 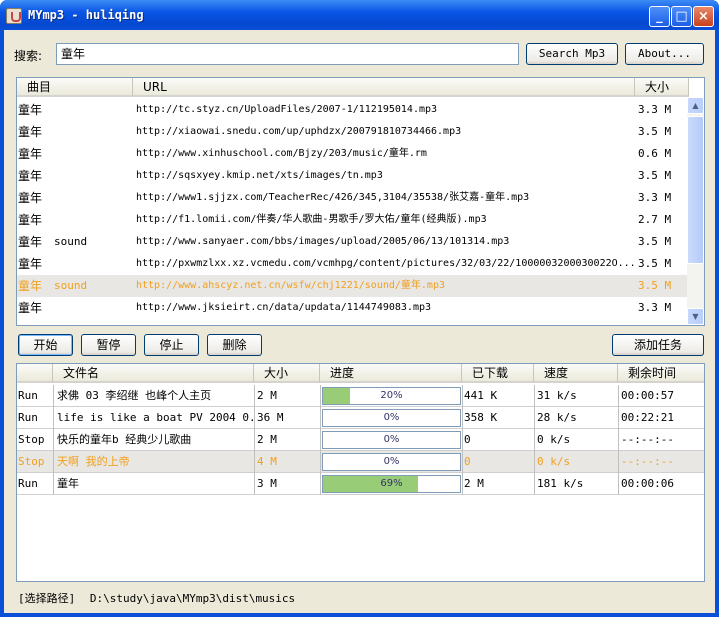 What do you see at coordinates (28, 417) in the screenshot?
I see `task-state: Run` at bounding box center [28, 417].